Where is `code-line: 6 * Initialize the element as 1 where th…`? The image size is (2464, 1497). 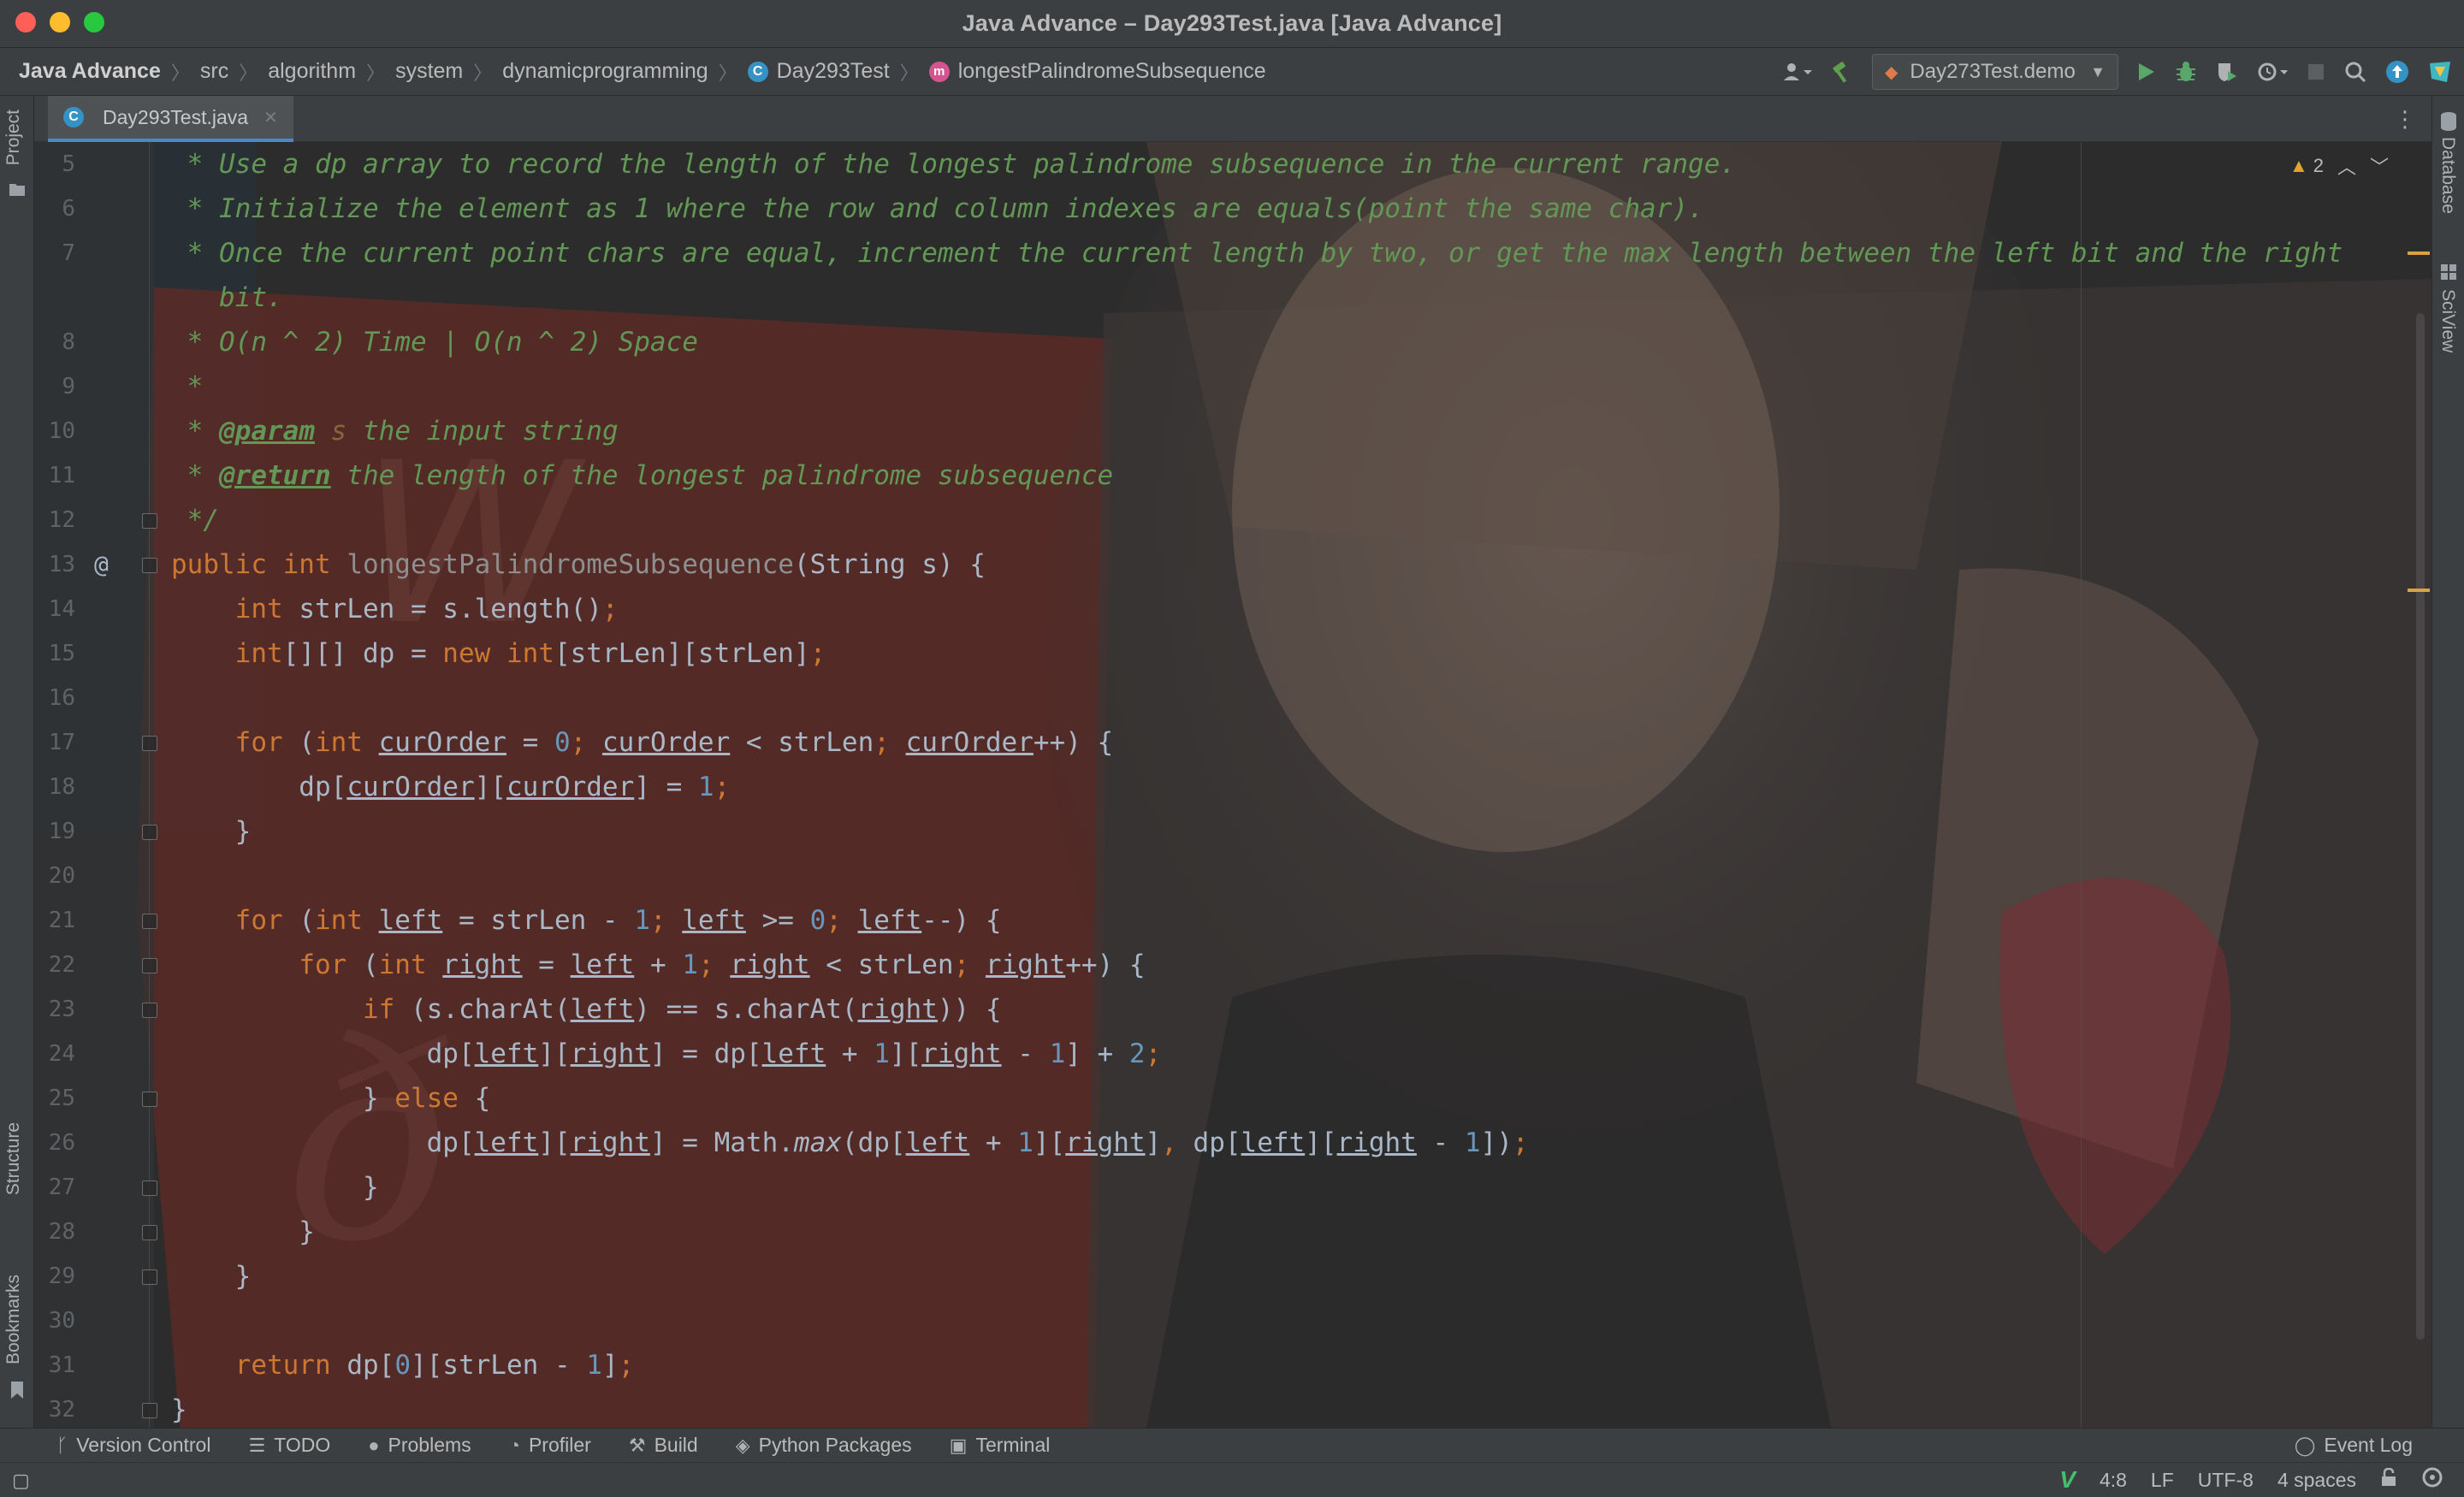 code-line: 6 * Initialize the element as 1 where th… is located at coordinates (1232, 208).